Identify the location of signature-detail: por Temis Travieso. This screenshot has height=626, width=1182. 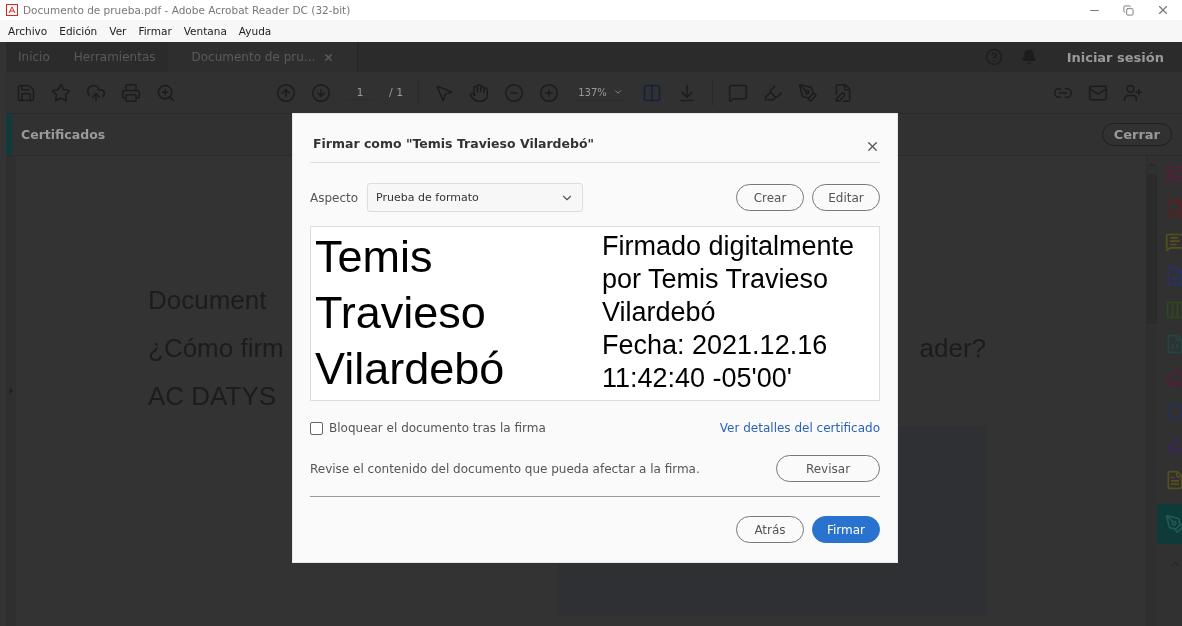
(716, 279).